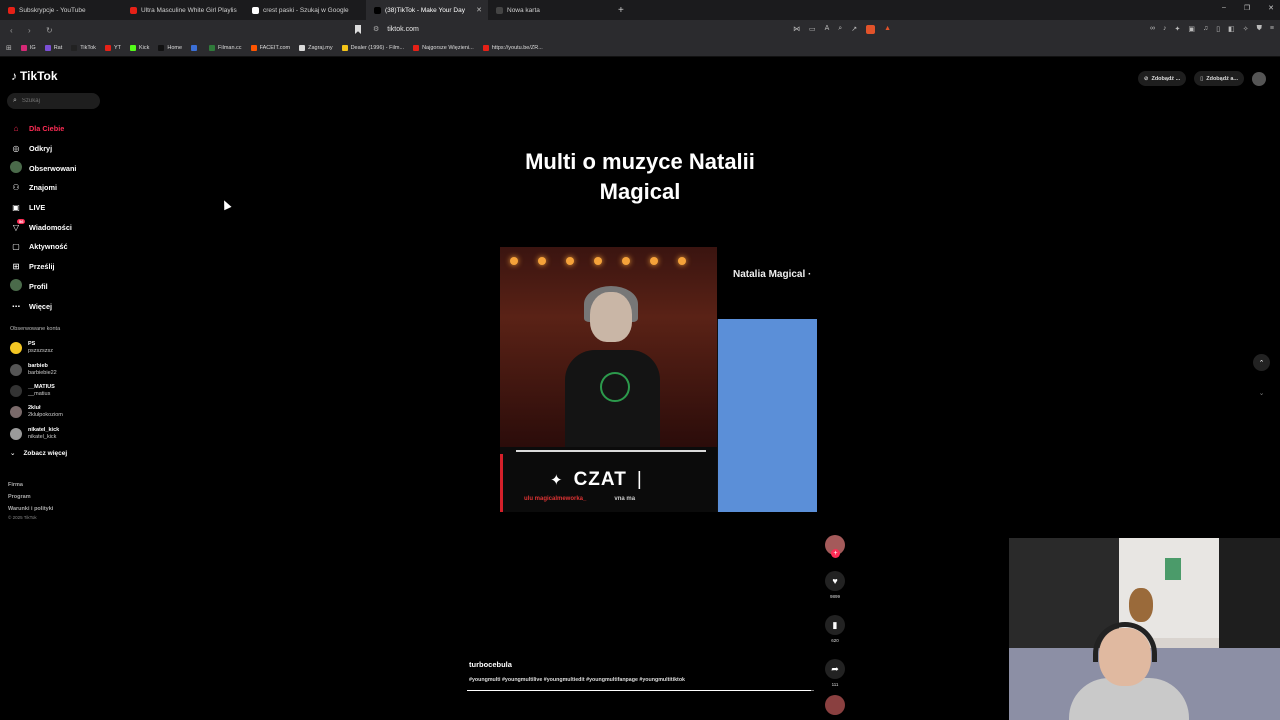  Describe the element at coordinates (827, 29) in the screenshot. I see `translate-icon: A` at that location.